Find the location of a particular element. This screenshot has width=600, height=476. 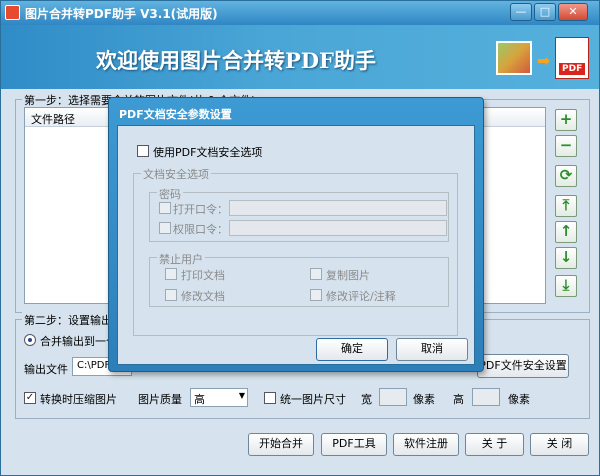

height-label: 高 is located at coordinates (458, 399).